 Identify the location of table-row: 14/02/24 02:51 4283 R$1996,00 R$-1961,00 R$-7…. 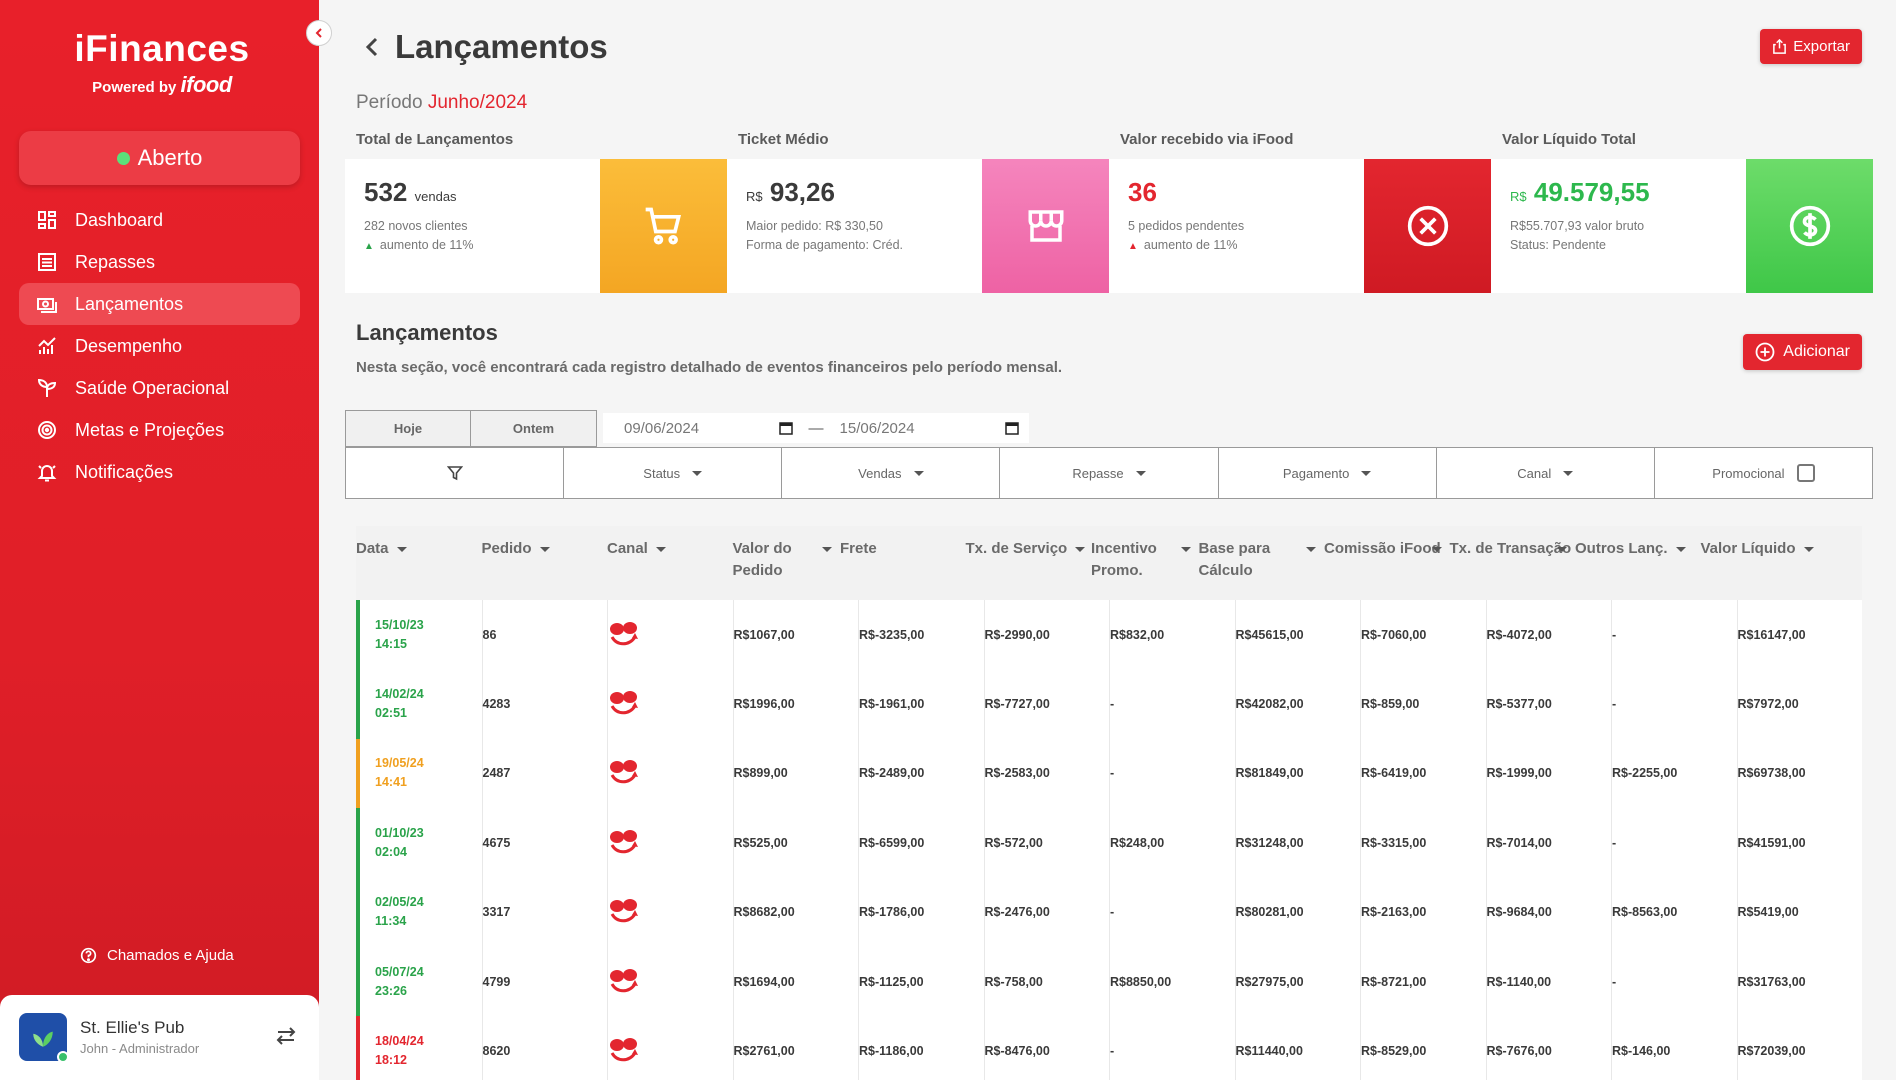
(1109, 704).